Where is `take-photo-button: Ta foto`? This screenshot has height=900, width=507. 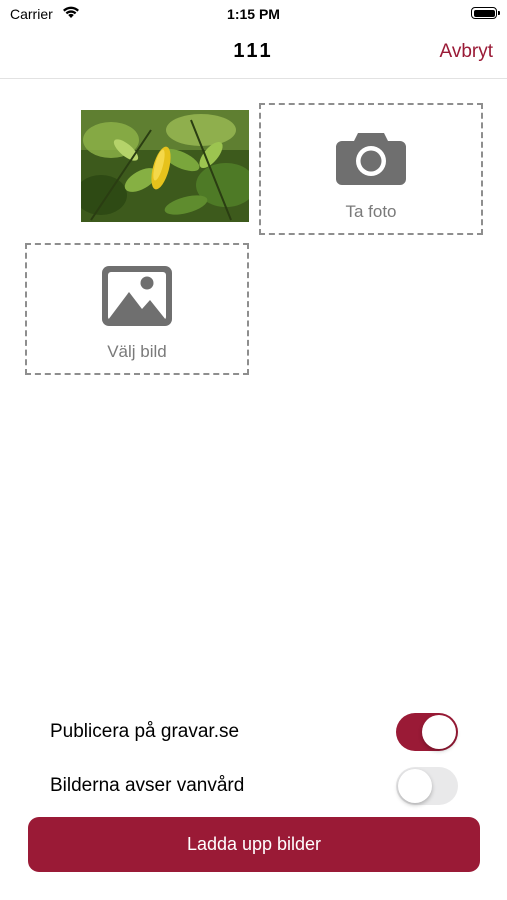
take-photo-button: Ta foto is located at coordinates (371, 169).